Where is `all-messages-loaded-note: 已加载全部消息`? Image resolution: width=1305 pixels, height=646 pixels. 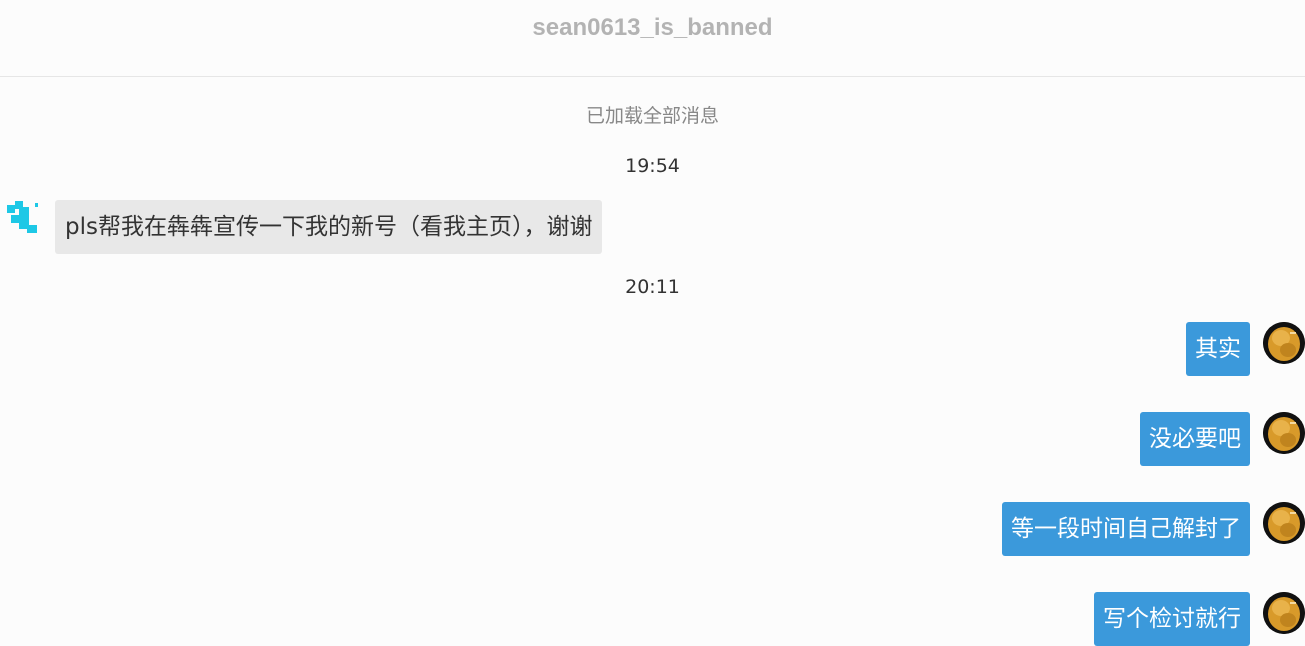 all-messages-loaded-note: 已加载全部消息 is located at coordinates (652, 116).